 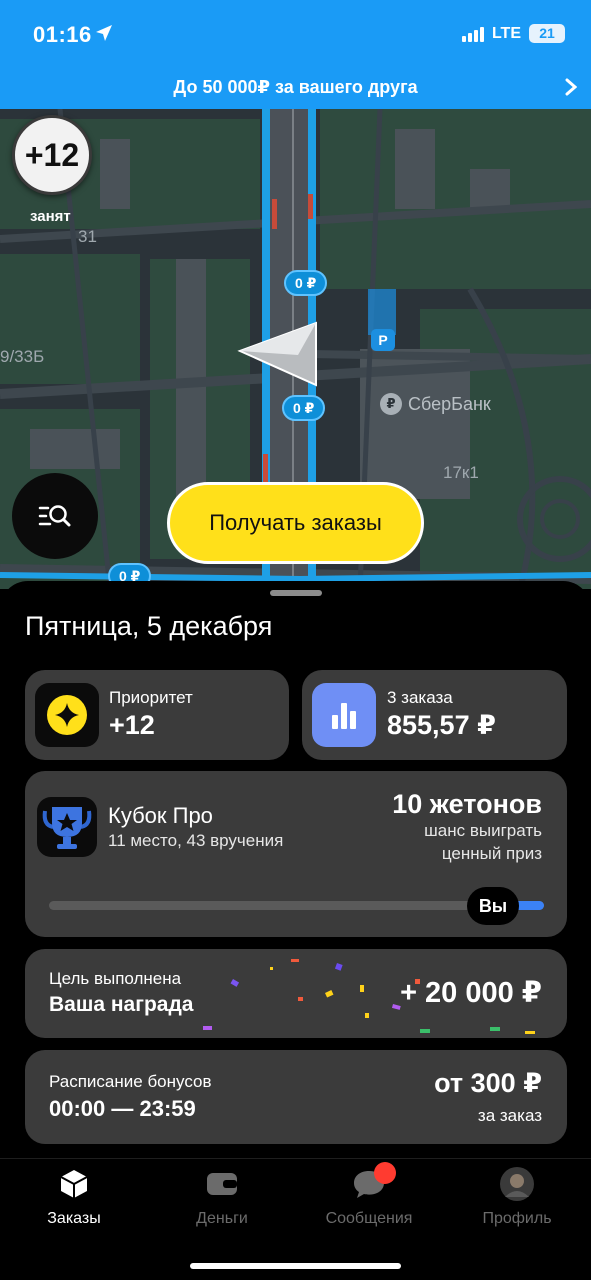 What do you see at coordinates (483, 830) in the screenshot?
I see `cup-hint-line1: шанс выиграть` at bounding box center [483, 830].